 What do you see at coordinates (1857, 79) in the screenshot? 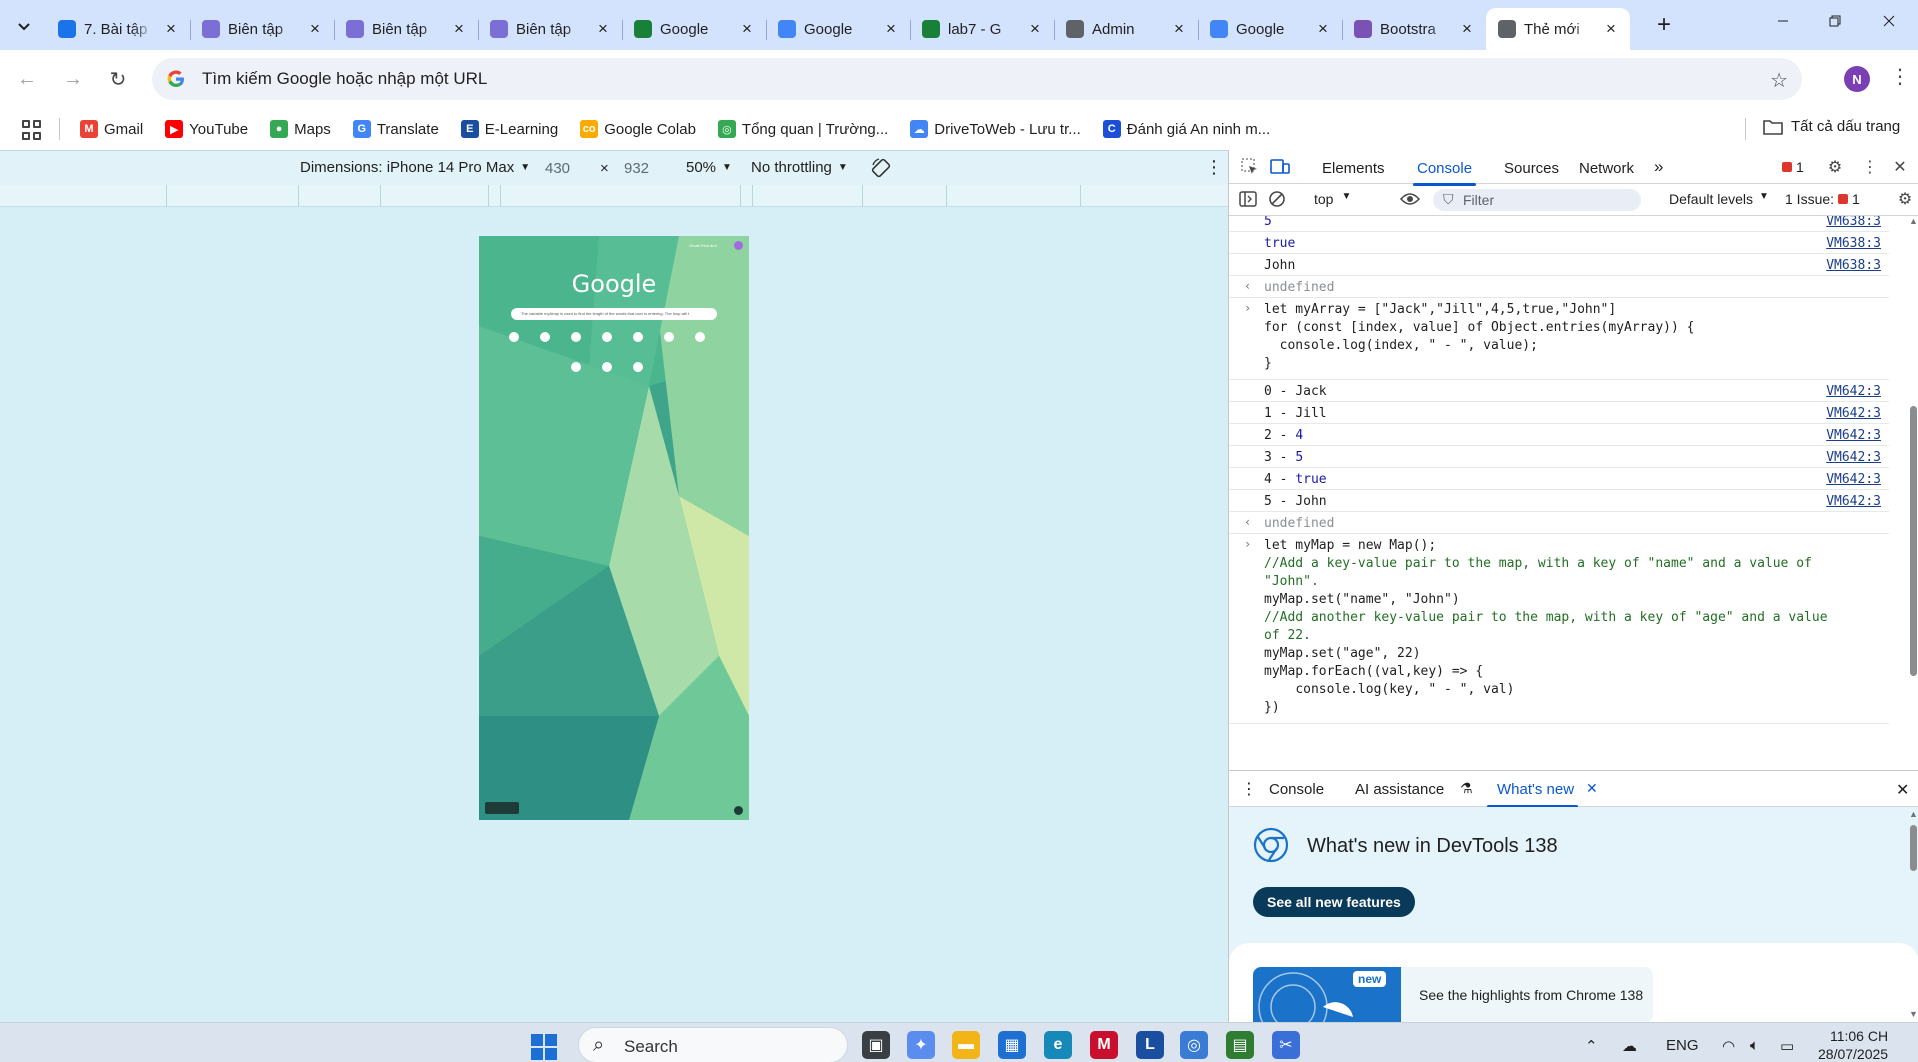
I see `profile-avatar: N` at bounding box center [1857, 79].